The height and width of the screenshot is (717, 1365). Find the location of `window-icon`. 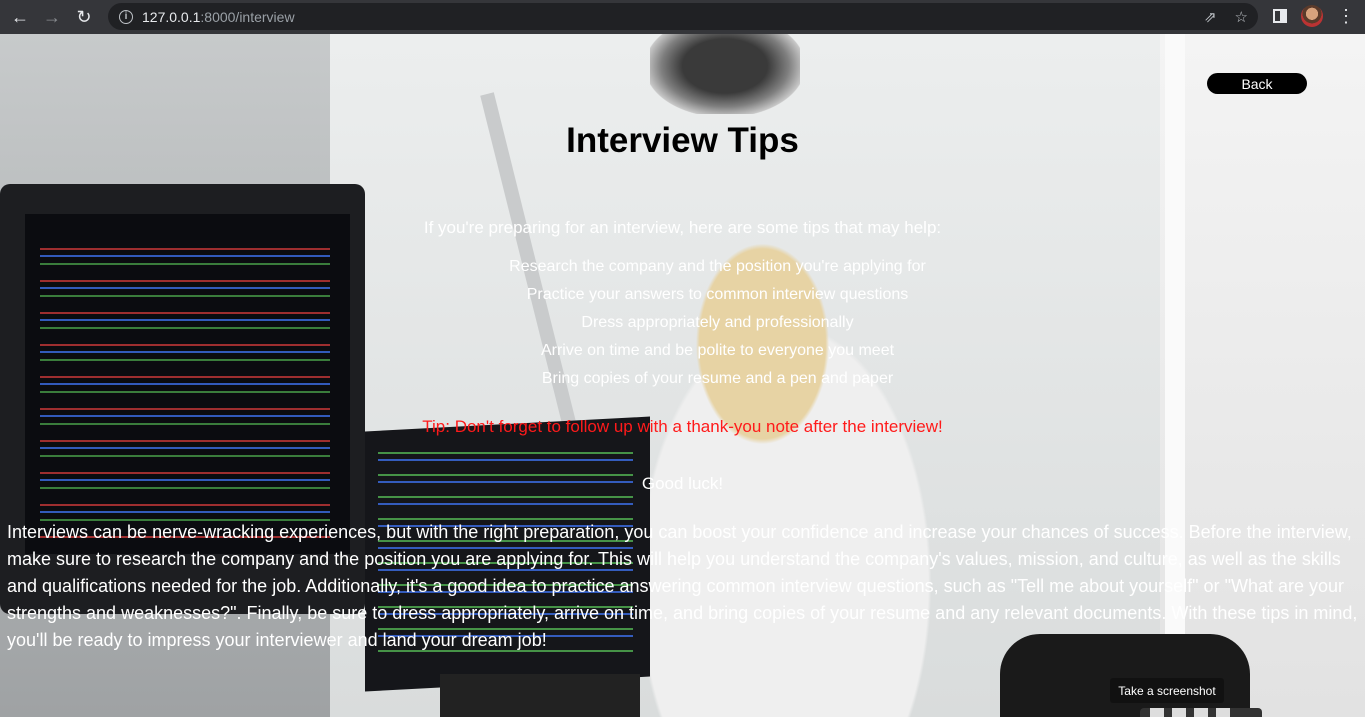

window-icon is located at coordinates (1201, 712).